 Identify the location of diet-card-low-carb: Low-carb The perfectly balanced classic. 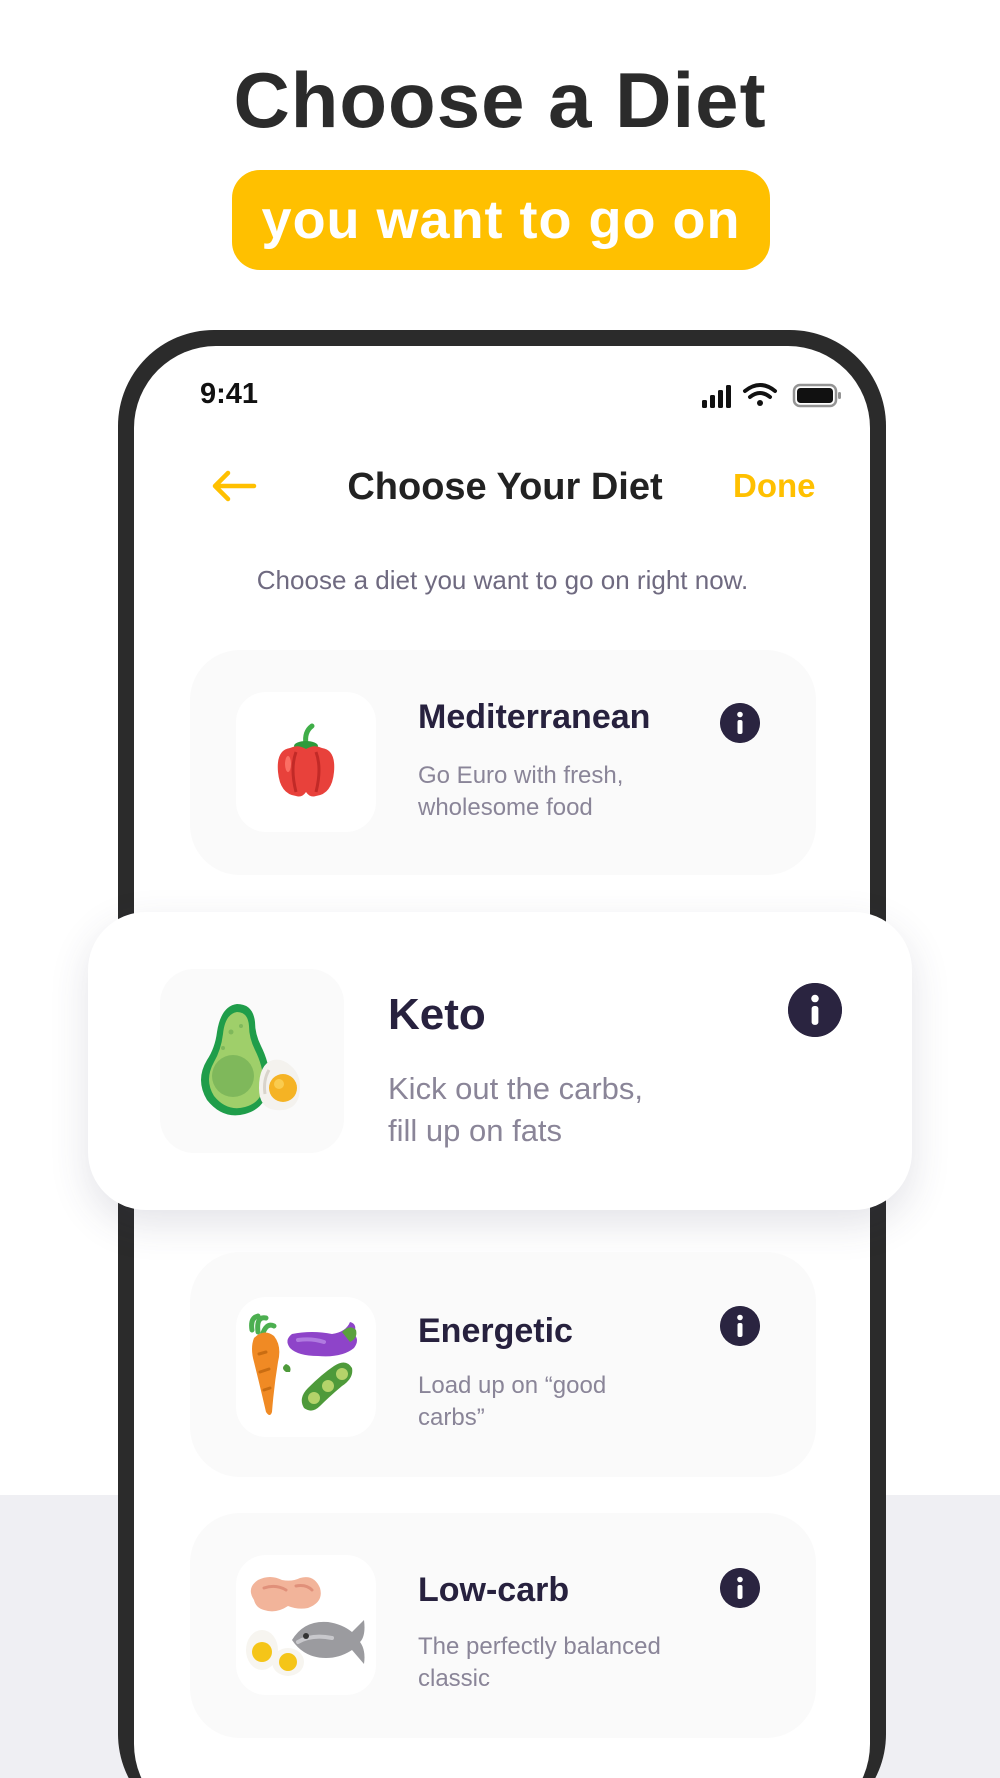
(503, 1625).